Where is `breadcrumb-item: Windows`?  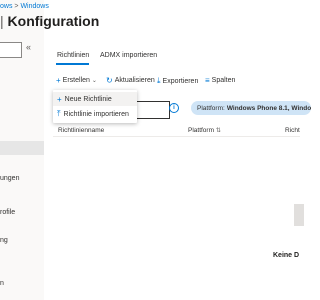 breadcrumb-item: Windows is located at coordinates (34, 6).